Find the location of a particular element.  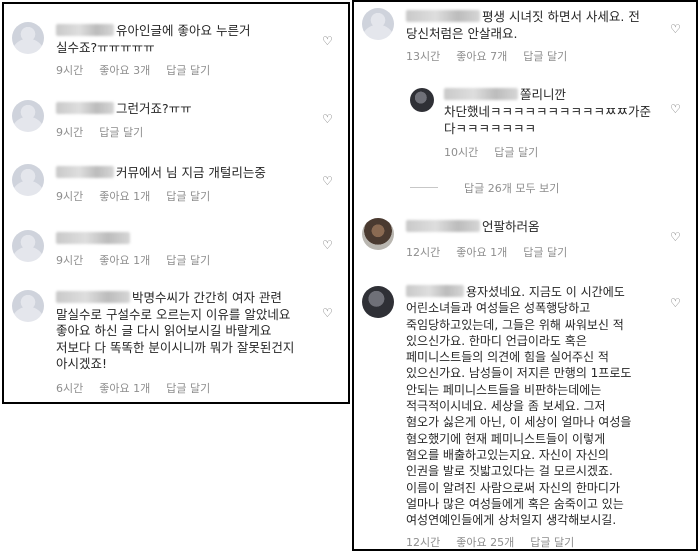

comment-meta: 12시간 좋아요 1개 답글 달기 is located at coordinates (494, 252).